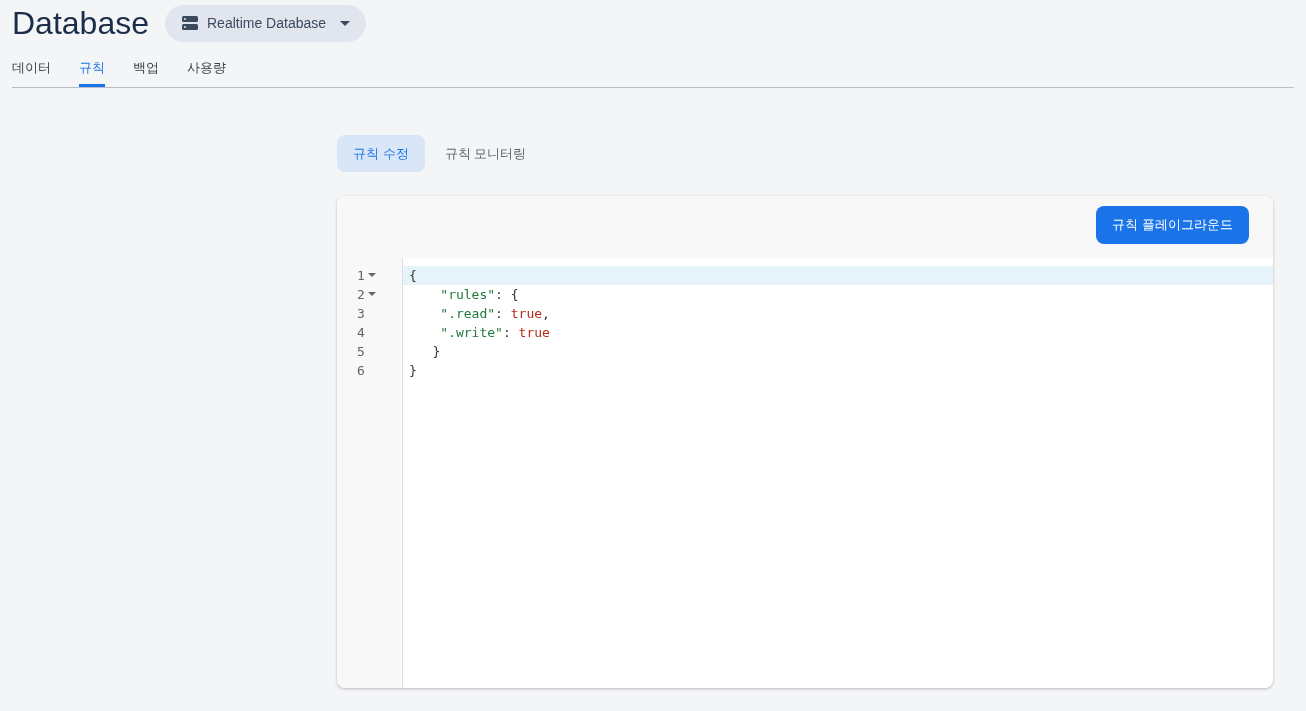  Describe the element at coordinates (345, 23) in the screenshot. I see `dropdown-caret-icon` at that location.